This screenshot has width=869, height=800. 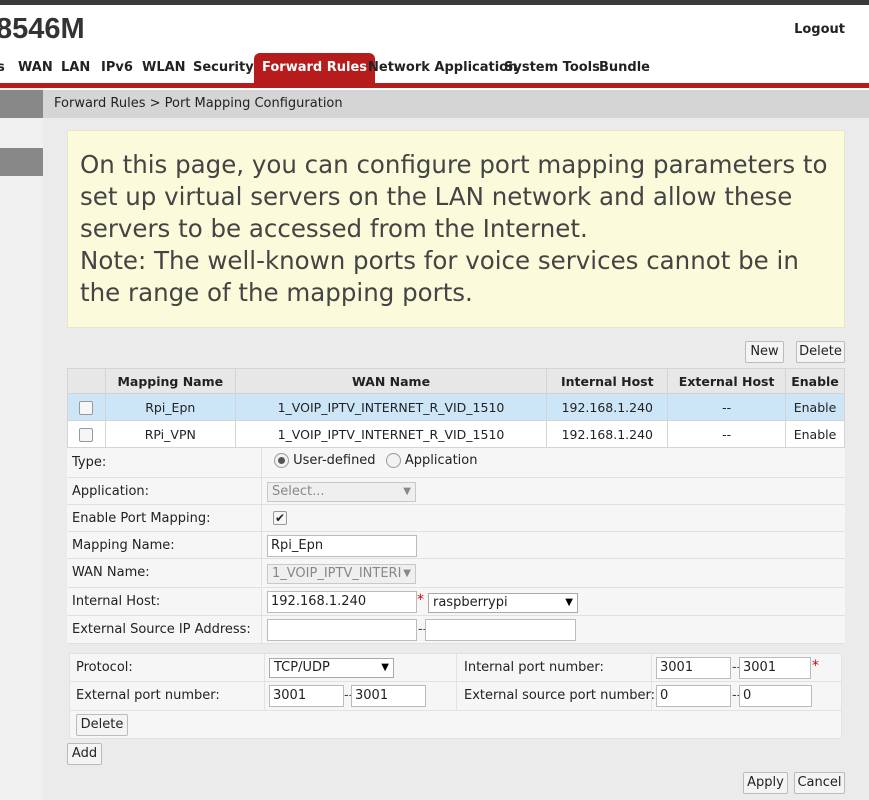 I want to click on external-port-end-input: 3001, so click(x=388, y=696).